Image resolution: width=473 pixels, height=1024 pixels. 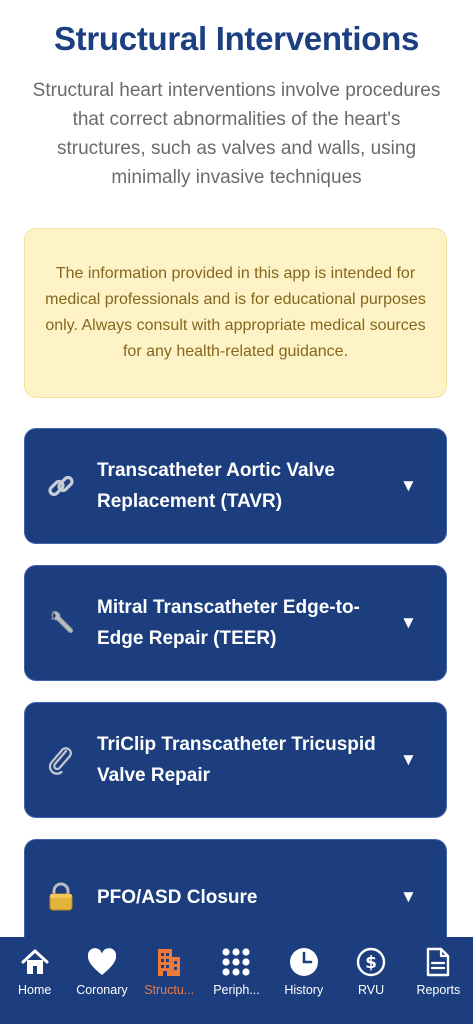 I want to click on tab-label: Home, so click(x=34, y=990).